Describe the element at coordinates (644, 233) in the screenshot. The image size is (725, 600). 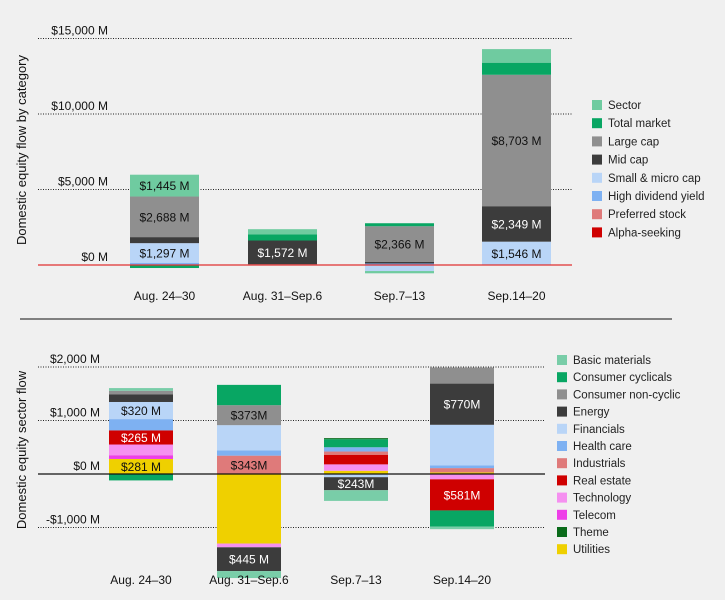
I see `legend-label: Alpha-seeking` at that location.